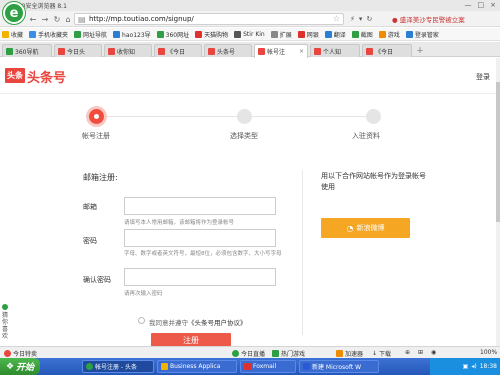 The image size is (500, 375). I want to click on weibo-label: 新浪微博, so click(370, 228).